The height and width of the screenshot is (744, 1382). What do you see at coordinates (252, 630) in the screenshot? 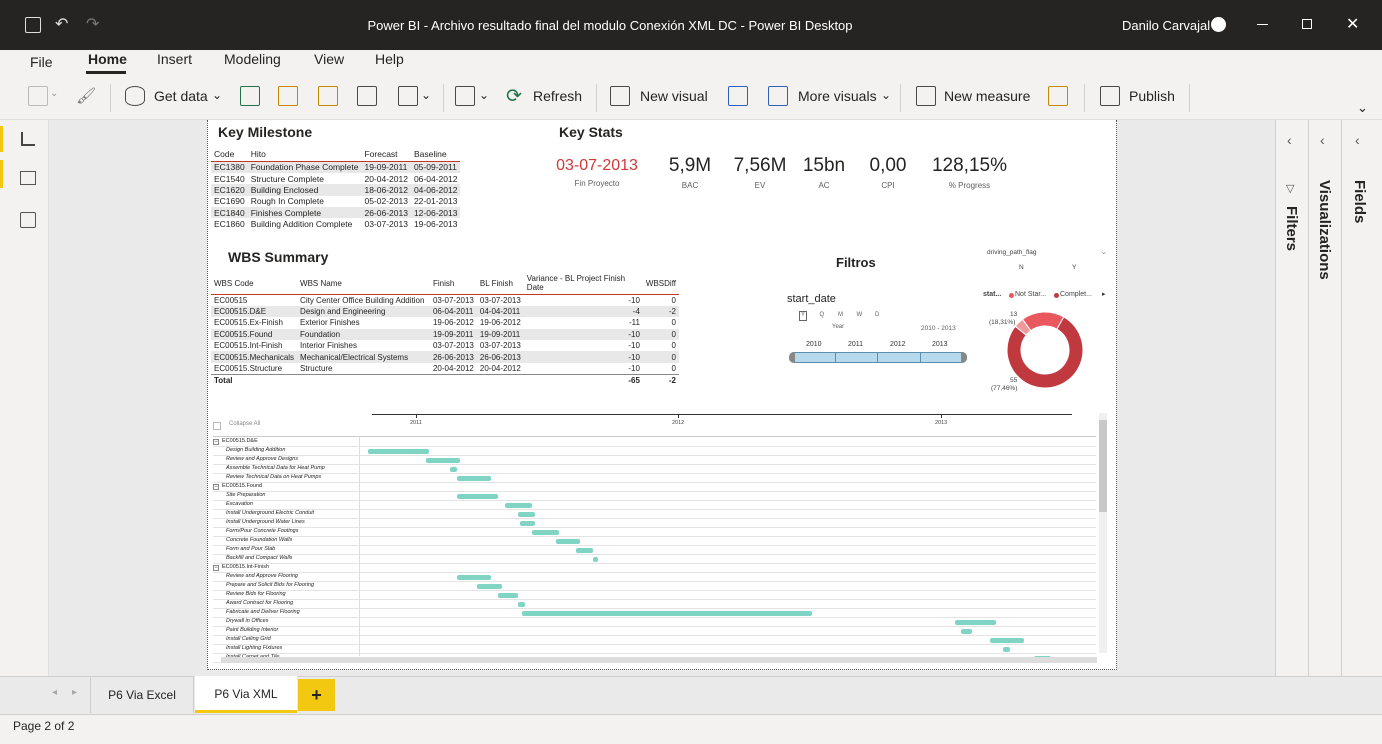
I see `gantt-task-label: Paint Building Interior` at bounding box center [252, 630].